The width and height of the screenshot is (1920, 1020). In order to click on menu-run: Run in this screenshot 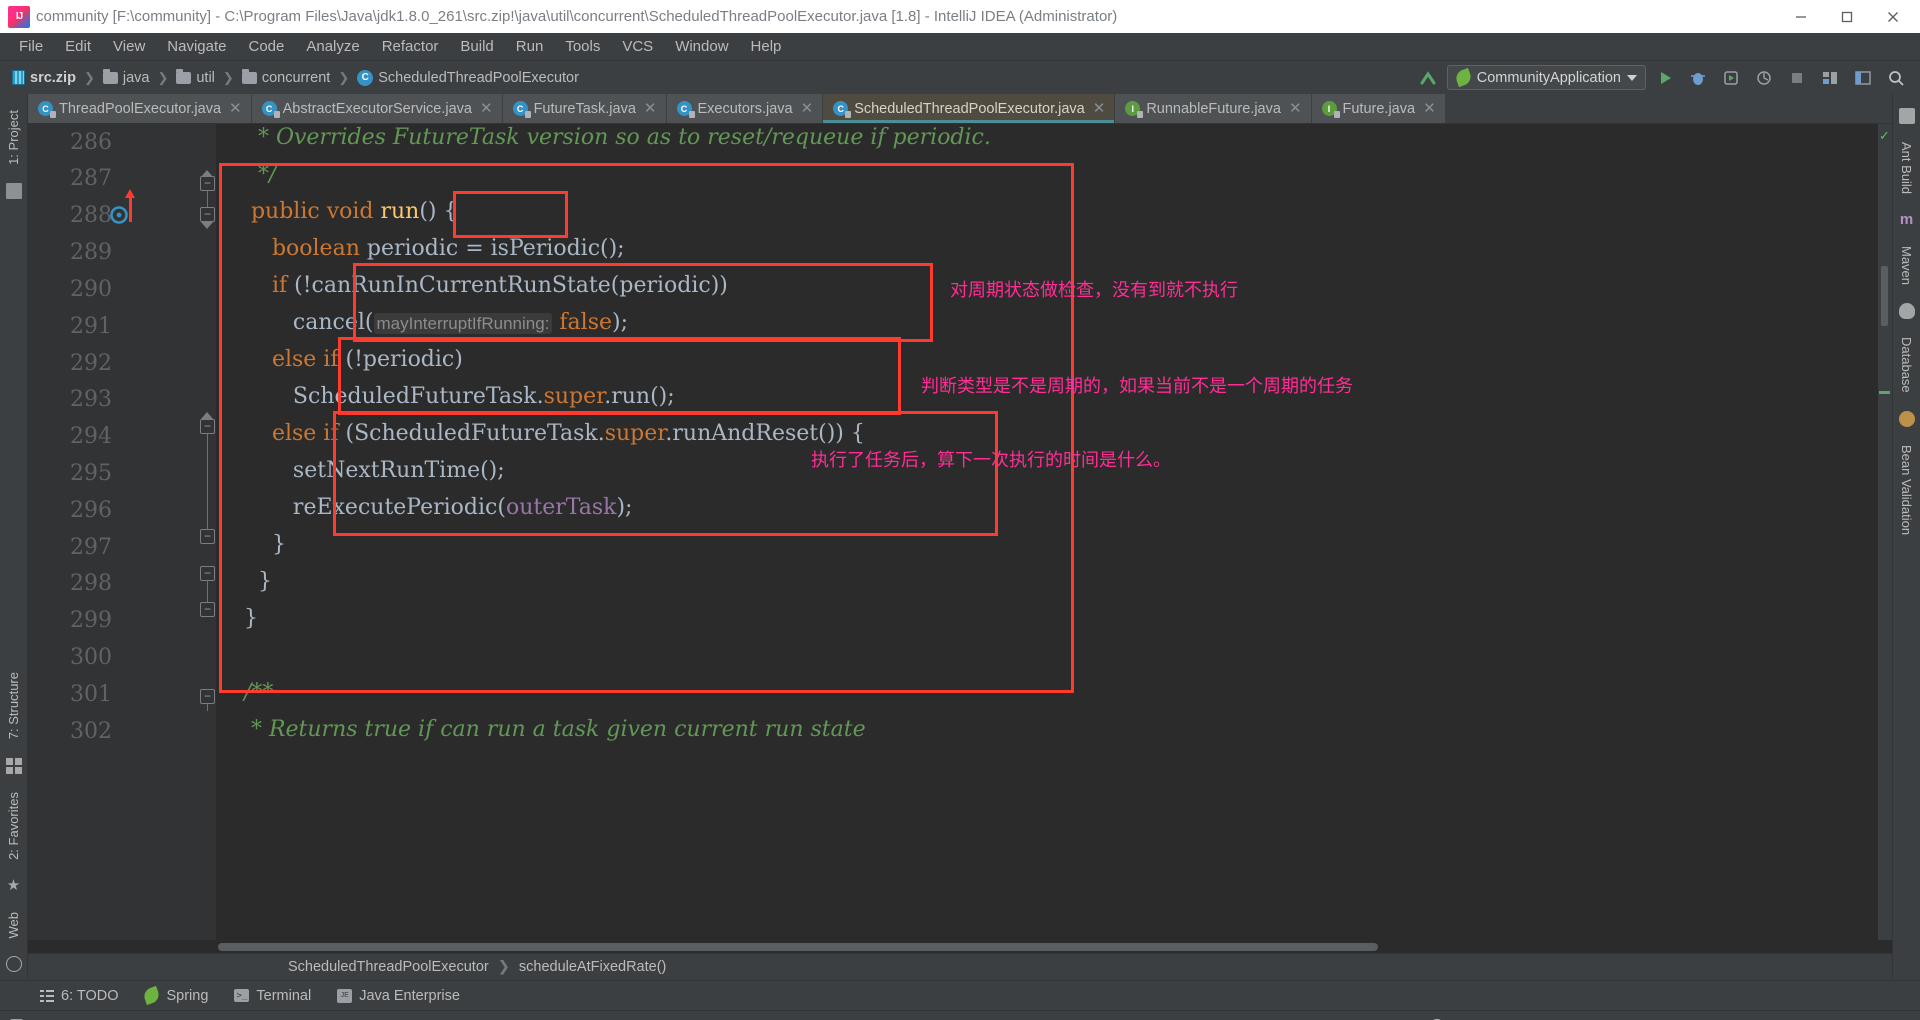, I will do `click(530, 46)`.